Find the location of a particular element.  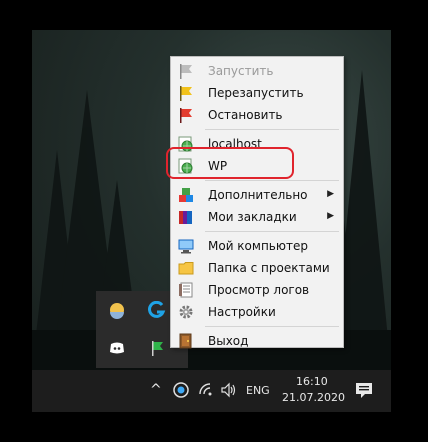

menu-item-projects-folder: Папка с проектами is located at coordinates (257, 268).